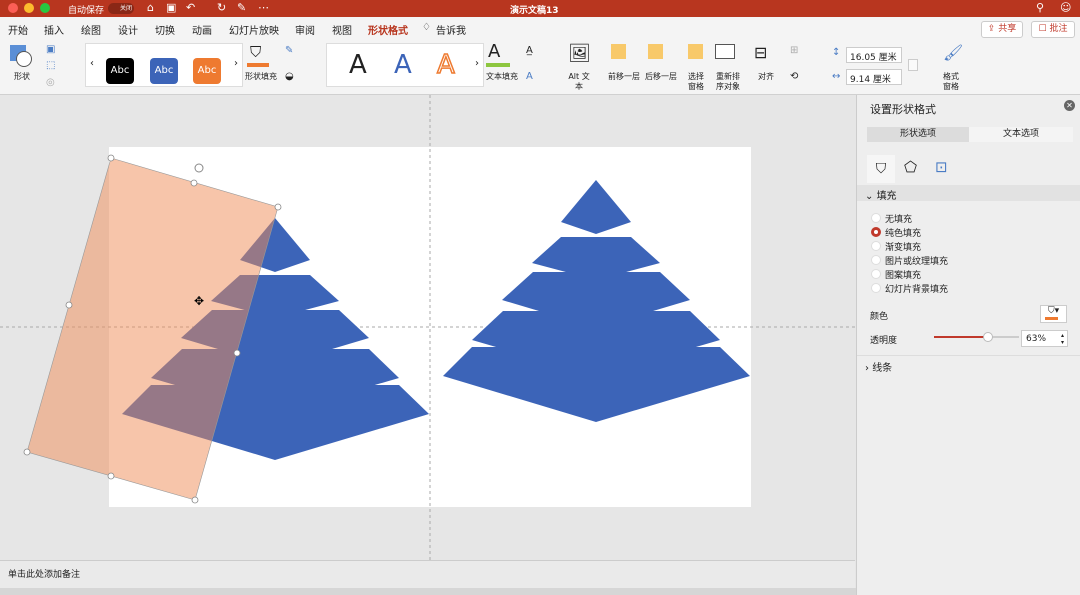 Image resolution: width=1080 pixels, height=595 pixels. What do you see at coordinates (427, 574) in the screenshot?
I see `notes-pane: 单击此处添加备注` at bounding box center [427, 574].